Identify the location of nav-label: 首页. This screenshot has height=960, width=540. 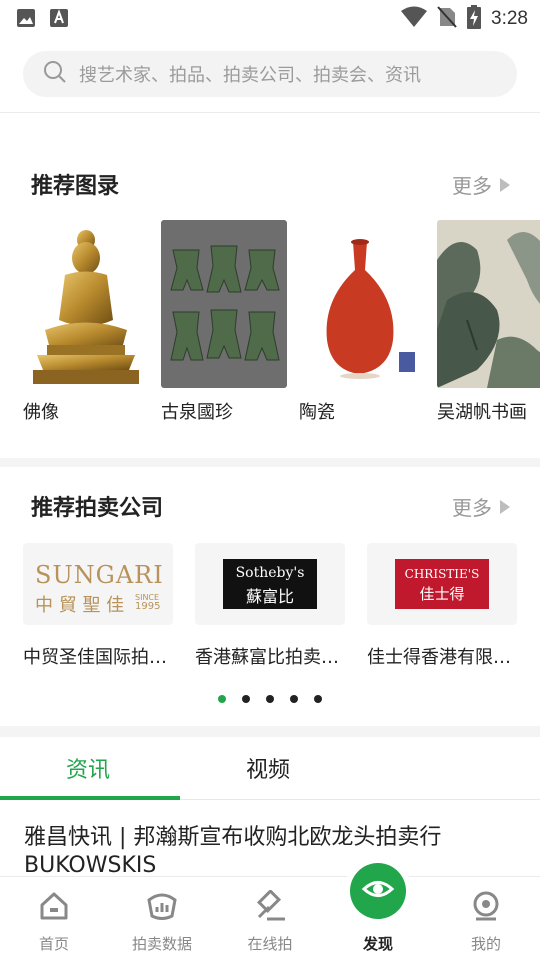
(53, 944).